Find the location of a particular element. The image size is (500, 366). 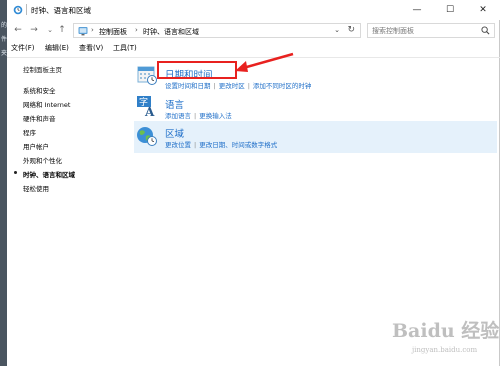

address-bar: › 控制面板 › 时钟、语言和区域 ⌄ ↻ is located at coordinates (217, 30).